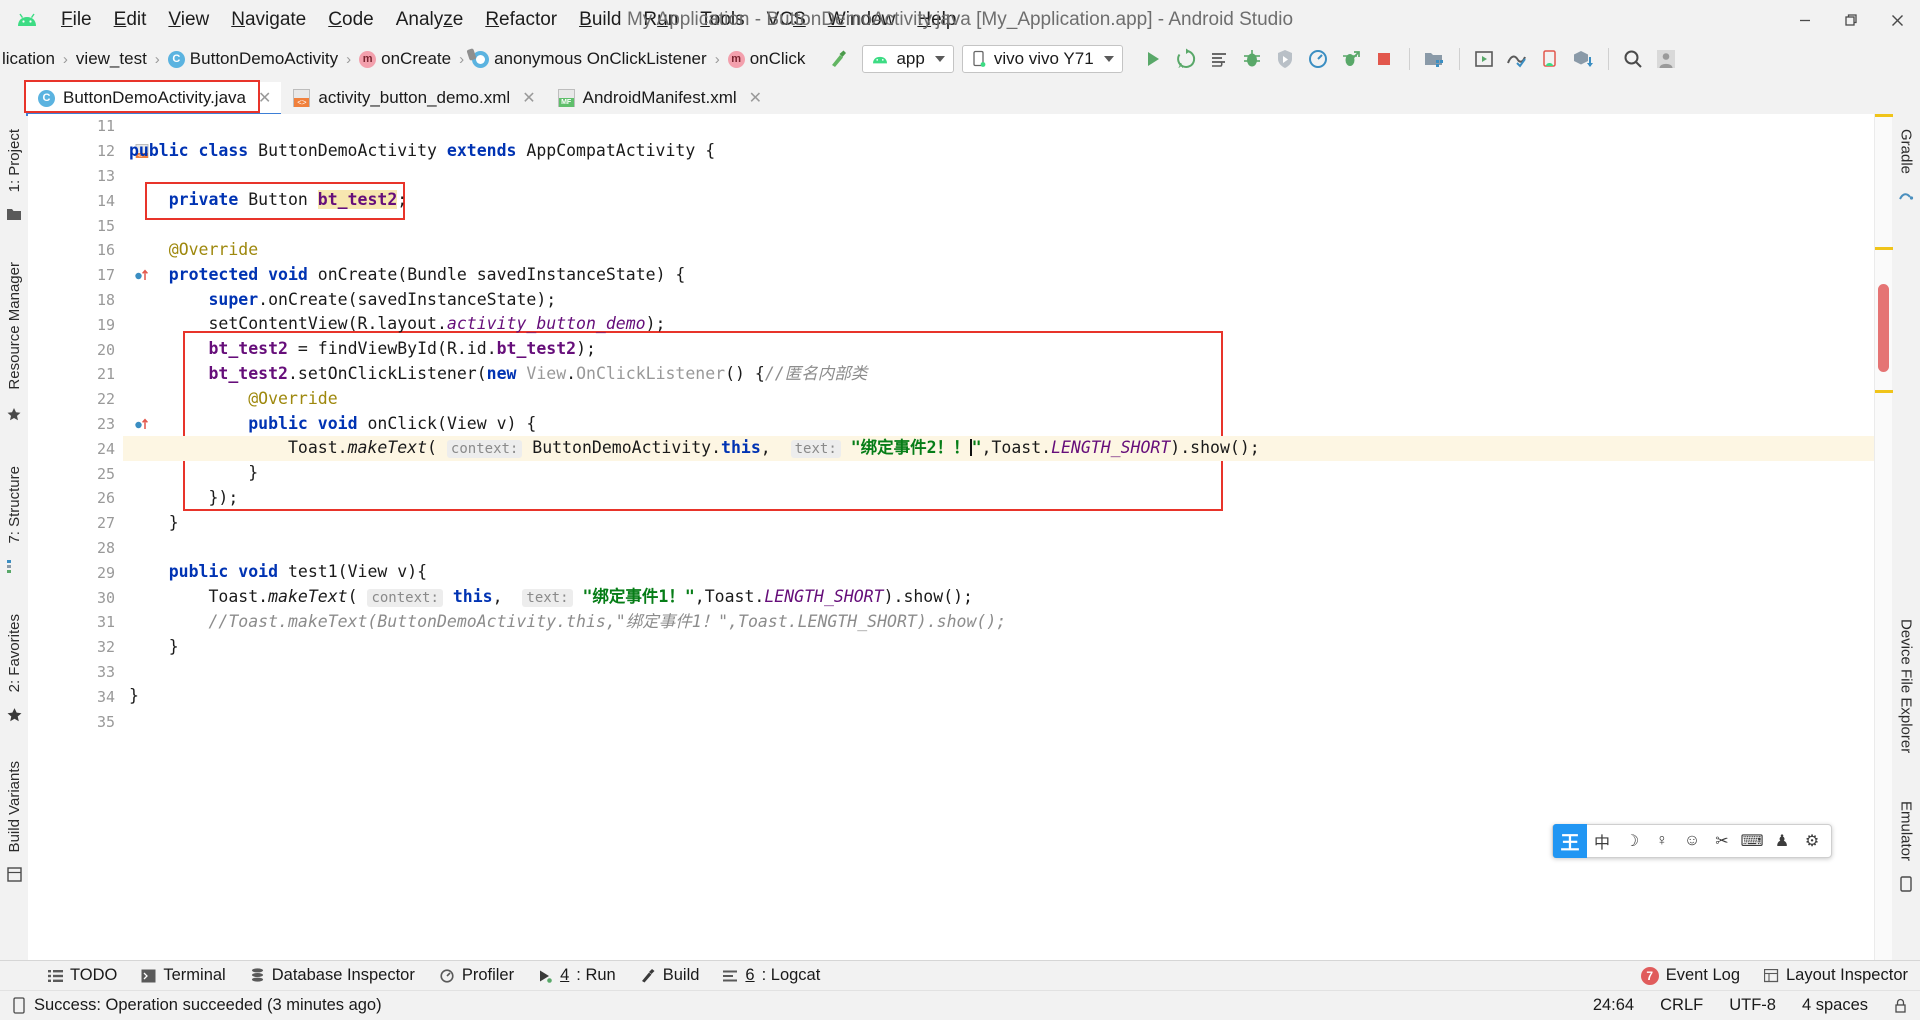 This screenshot has height=1020, width=1920. I want to click on bottom-tool-run: 4: Run, so click(577, 975).